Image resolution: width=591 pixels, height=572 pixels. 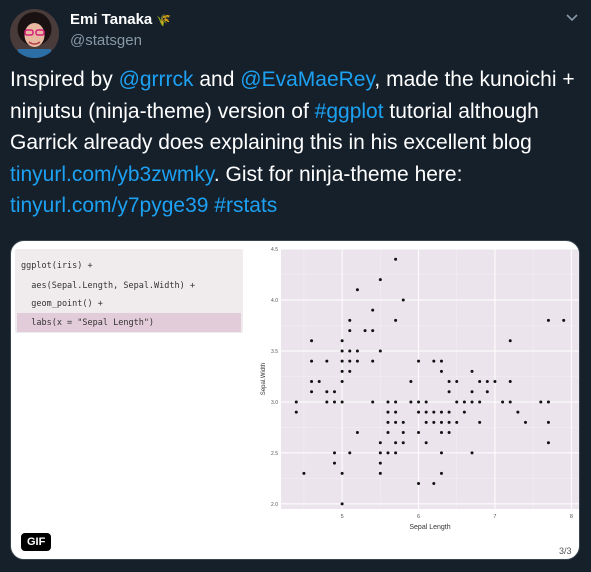 I want to click on hashtag-rstats: #rstats, so click(x=245, y=205).